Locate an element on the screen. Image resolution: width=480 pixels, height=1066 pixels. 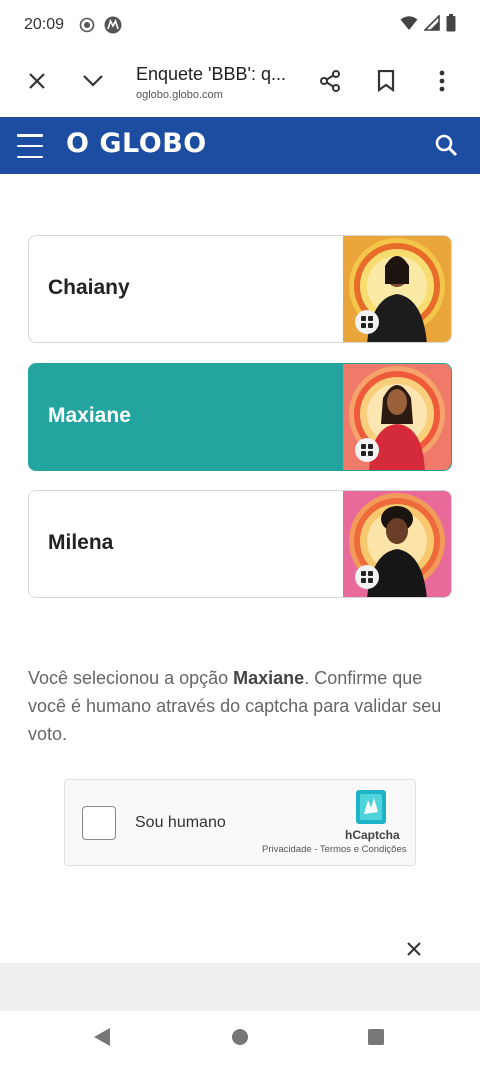
bookmark-button is located at coordinates (386, 83).